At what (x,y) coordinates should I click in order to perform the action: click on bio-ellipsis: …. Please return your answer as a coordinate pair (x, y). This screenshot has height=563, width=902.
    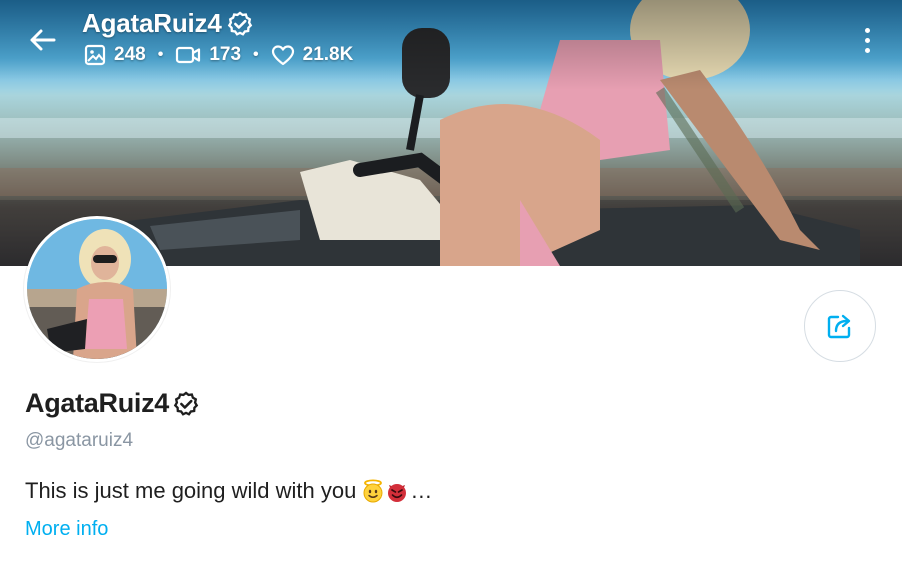
    Looking at the image, I should click on (421, 490).